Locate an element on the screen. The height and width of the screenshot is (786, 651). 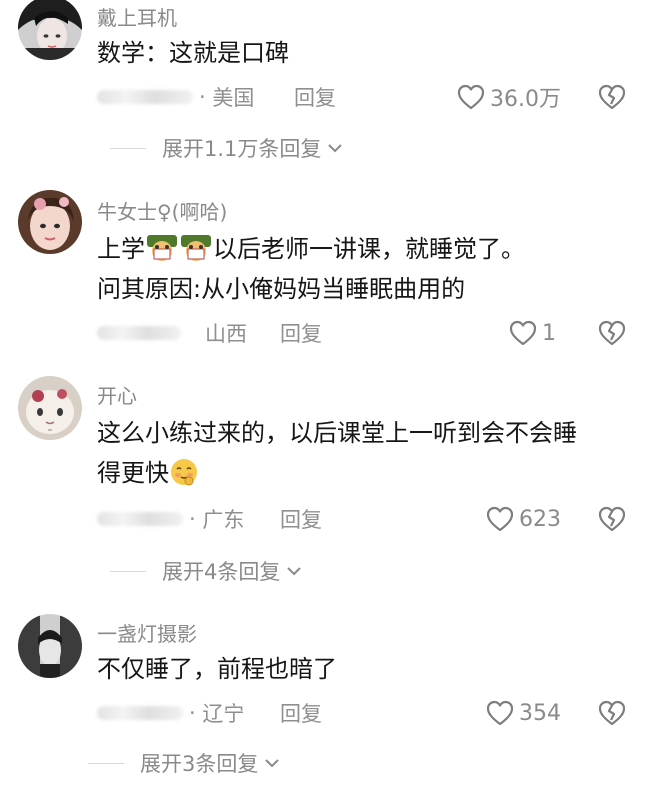
username: 戴上耳机 is located at coordinates (137, 16).